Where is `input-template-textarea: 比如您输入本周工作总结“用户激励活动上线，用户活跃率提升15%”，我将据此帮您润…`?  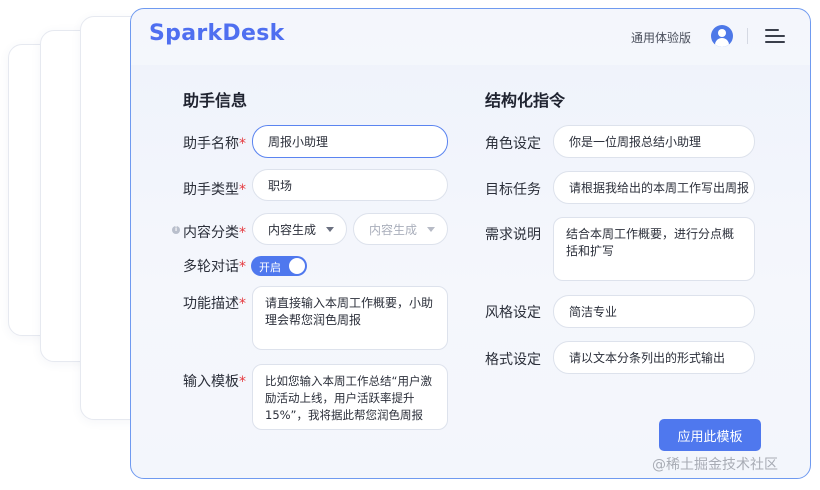 input-template-textarea: 比如您输入本周工作总结“用户激励活动上线，用户活跃率提升15%”，我将据此帮您润… is located at coordinates (350, 397).